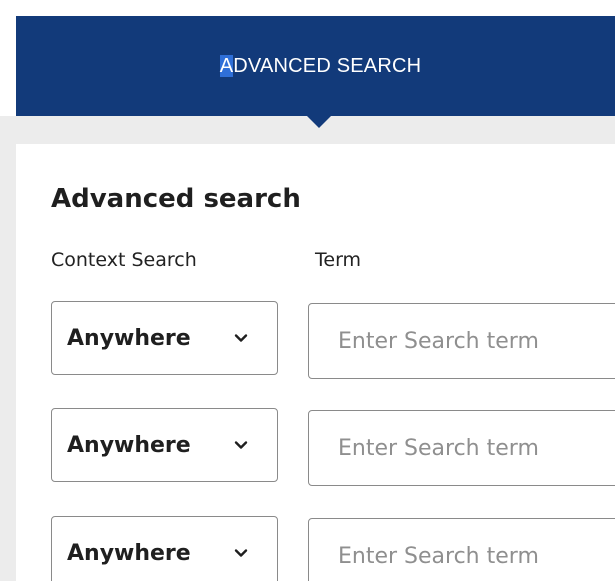 This screenshot has width=615, height=581. Describe the element at coordinates (319, 122) in the screenshot. I see `active-tab-pointer` at that location.